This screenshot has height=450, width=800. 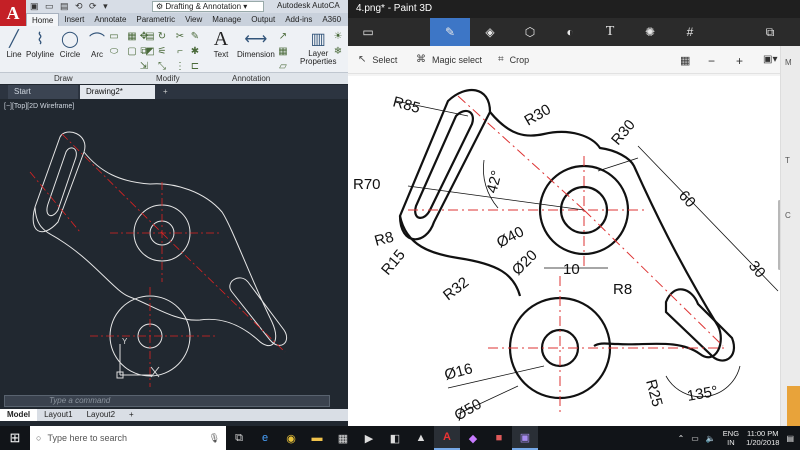 What do you see at coordinates (291, 438) in the screenshot?
I see `chrome-button: ◉` at bounding box center [291, 438].